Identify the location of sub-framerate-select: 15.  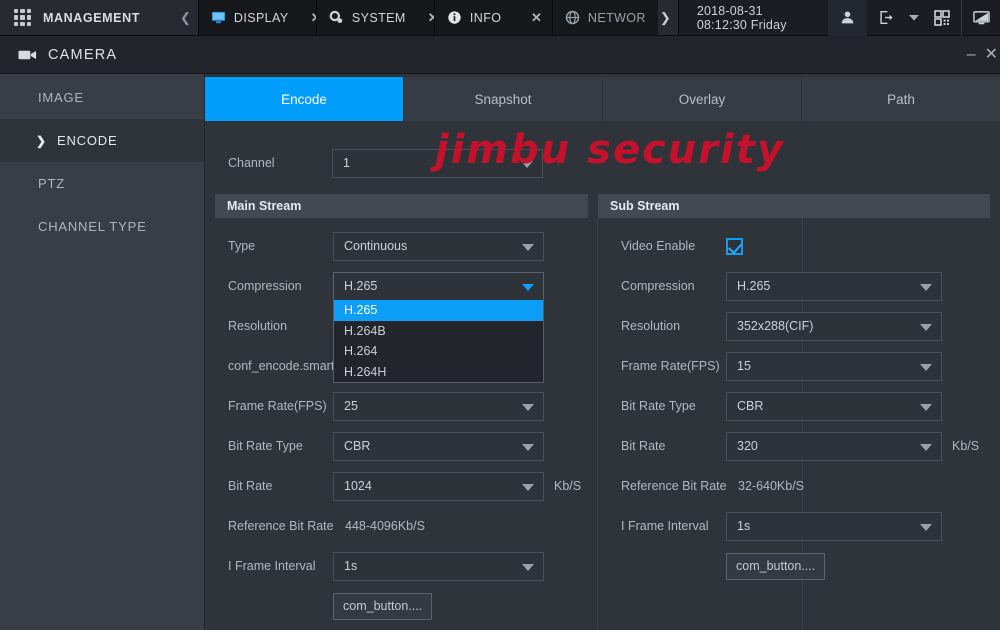
(834, 366).